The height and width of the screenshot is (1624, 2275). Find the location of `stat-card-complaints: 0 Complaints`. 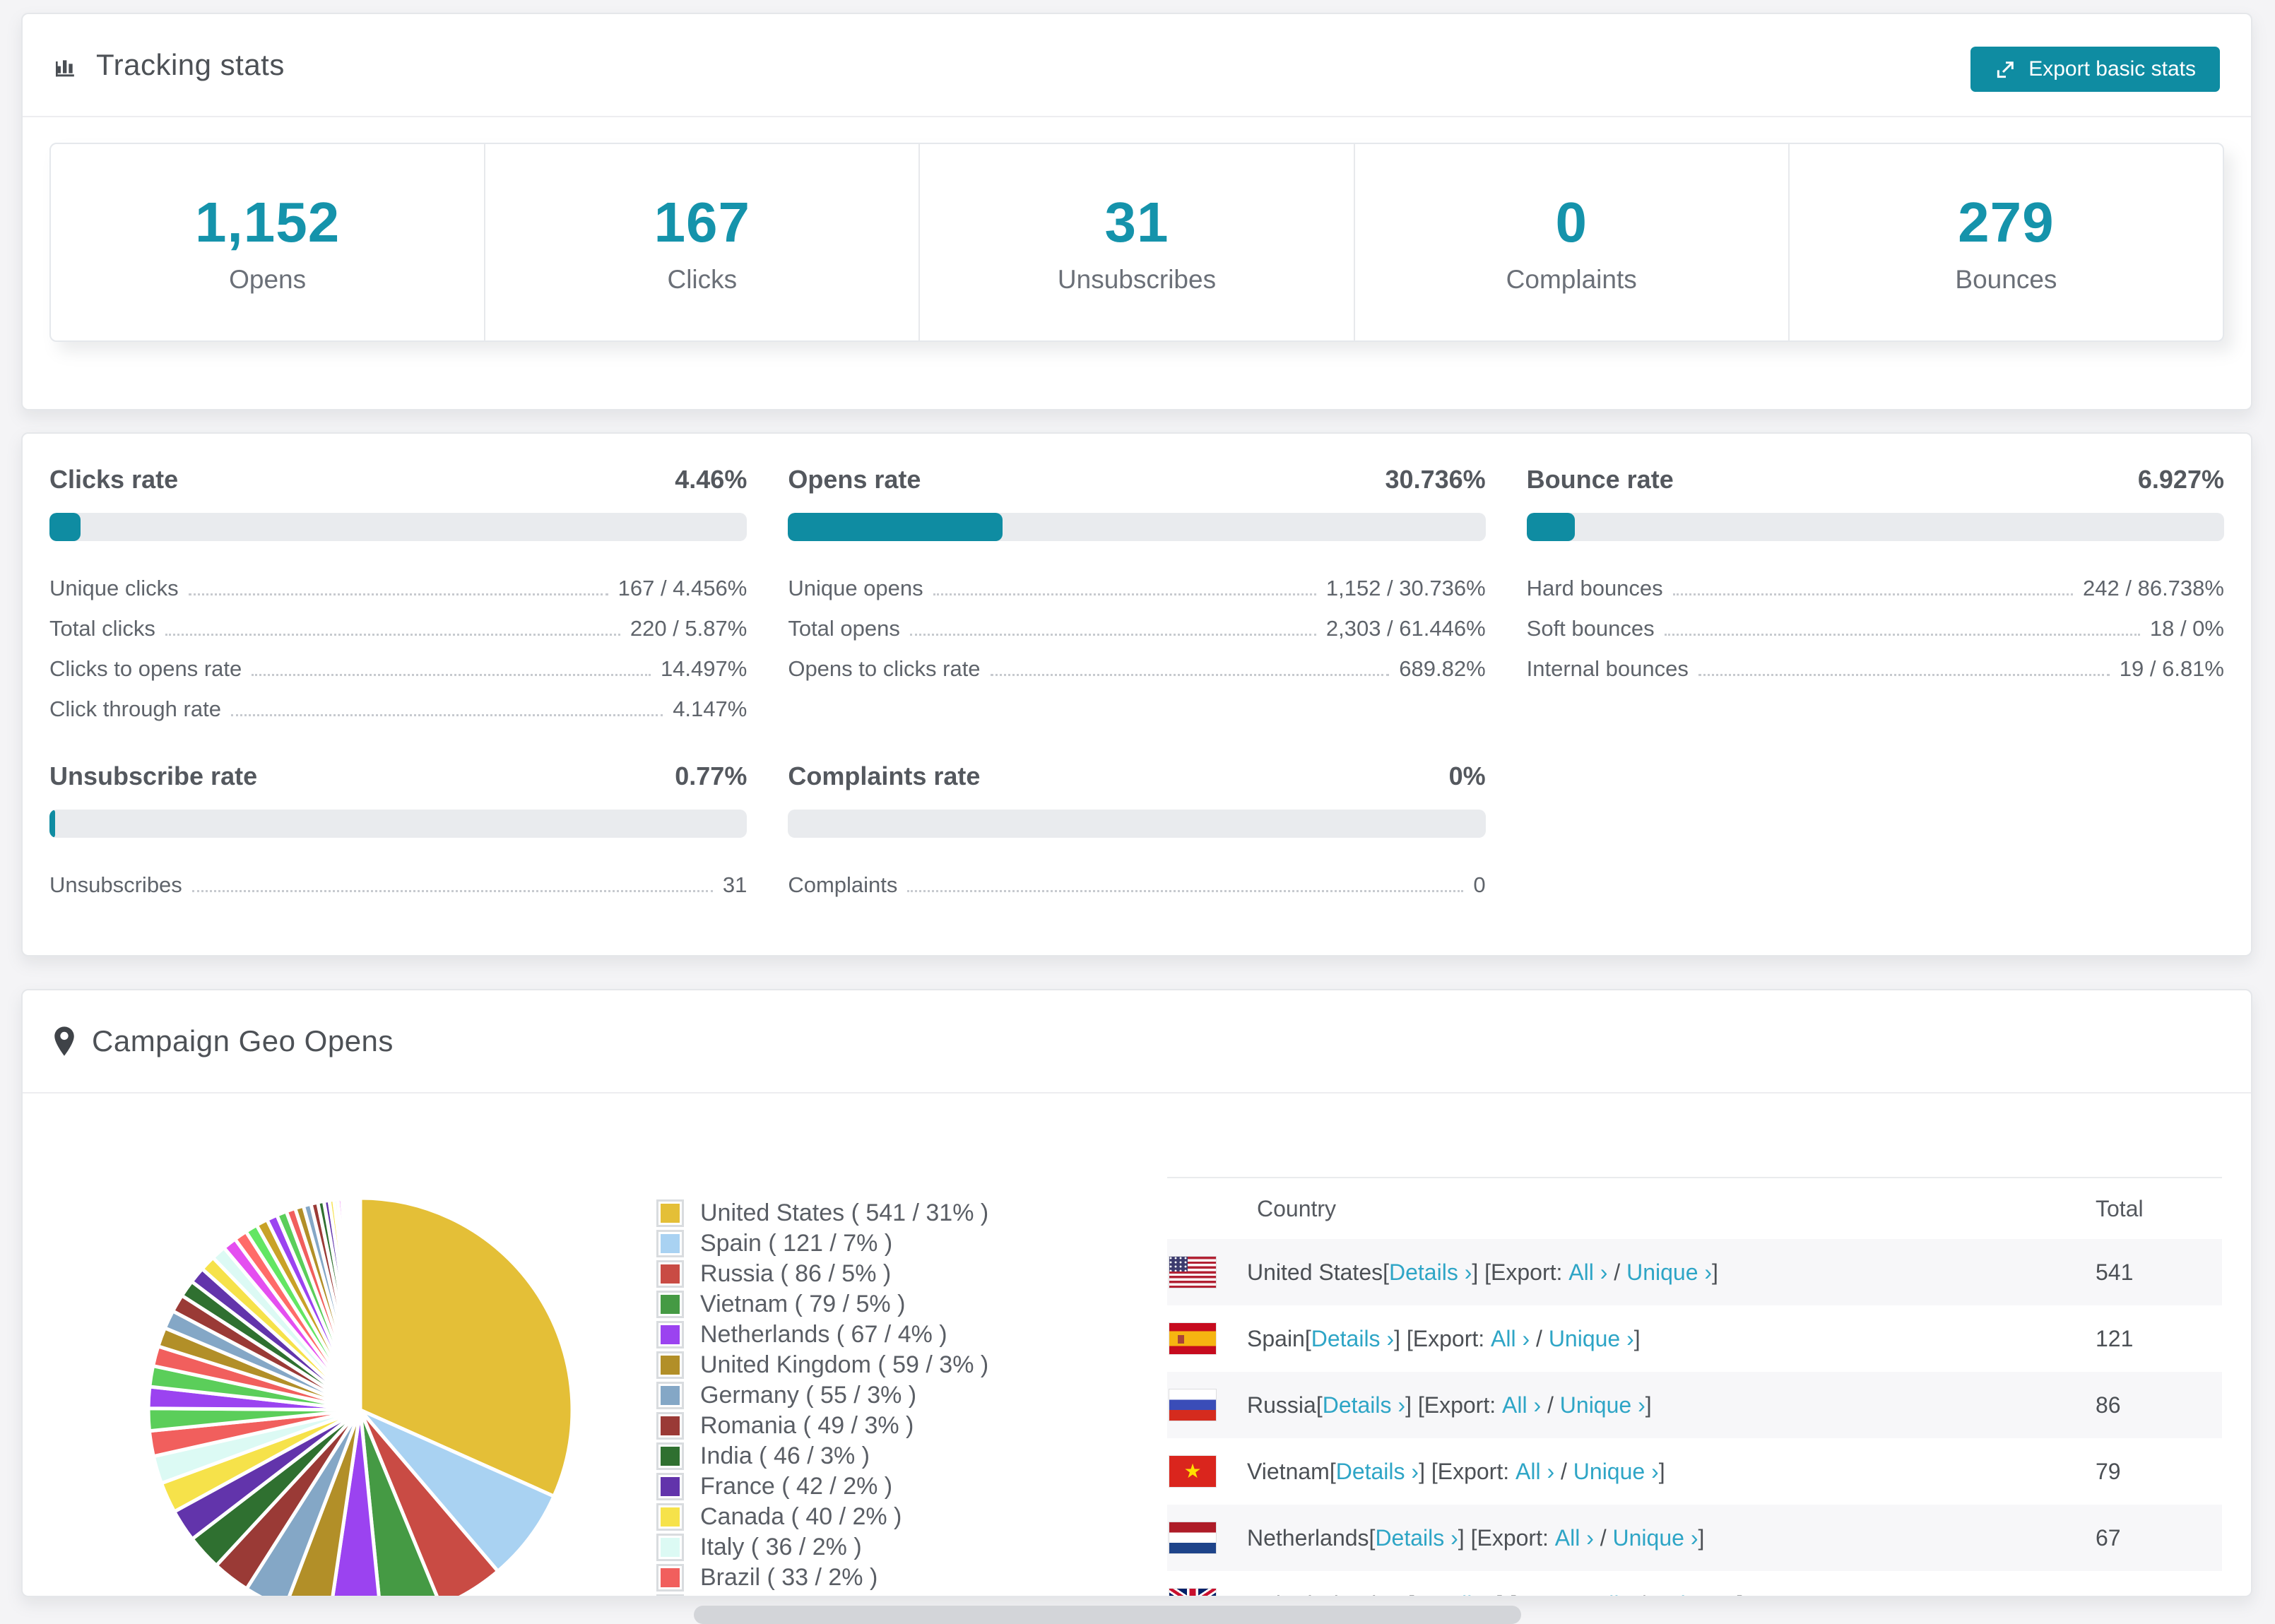

stat-card-complaints: 0 Complaints is located at coordinates (1572, 242).